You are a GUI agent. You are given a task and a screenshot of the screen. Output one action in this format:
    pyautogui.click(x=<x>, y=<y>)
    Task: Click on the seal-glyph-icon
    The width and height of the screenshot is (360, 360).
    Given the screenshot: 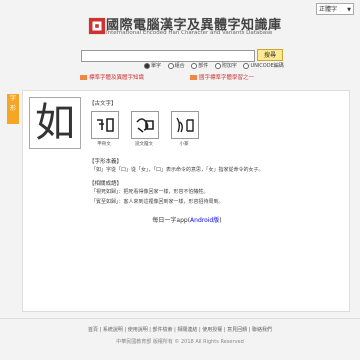 What is the action you would take?
    pyautogui.click(x=185, y=125)
    